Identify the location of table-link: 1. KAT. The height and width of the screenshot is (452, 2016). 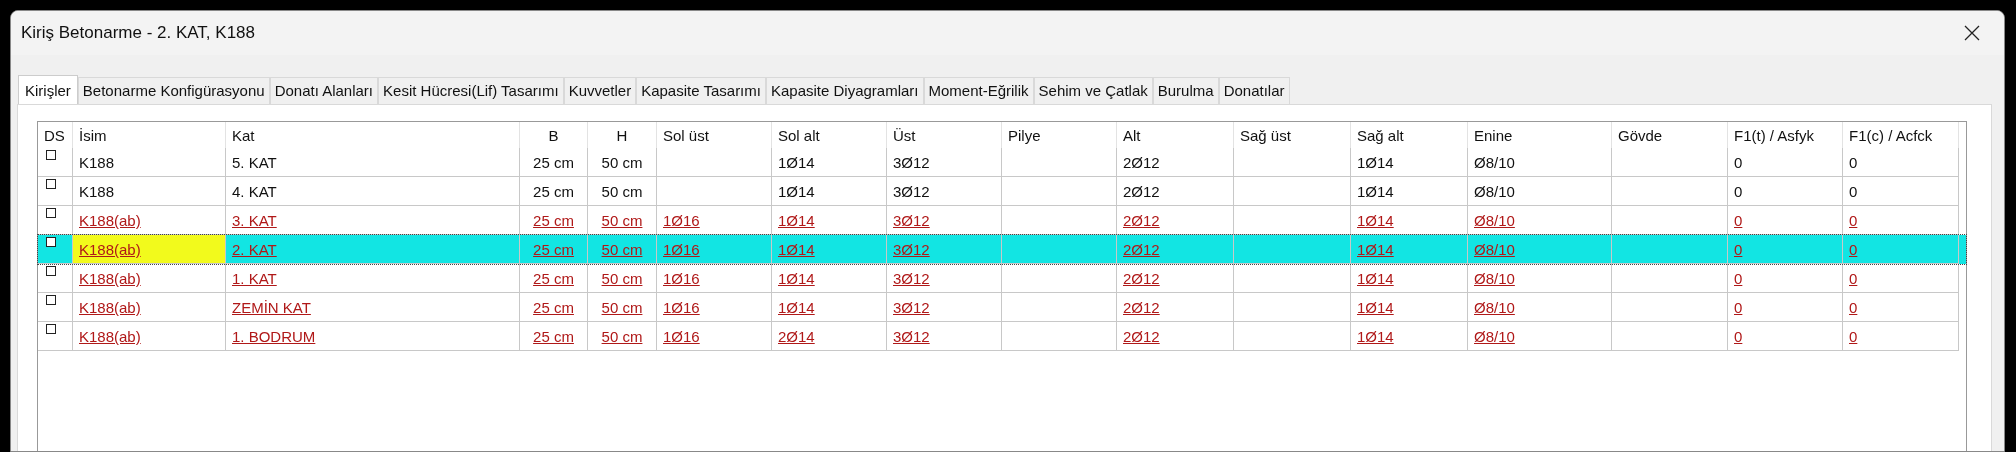
(254, 278).